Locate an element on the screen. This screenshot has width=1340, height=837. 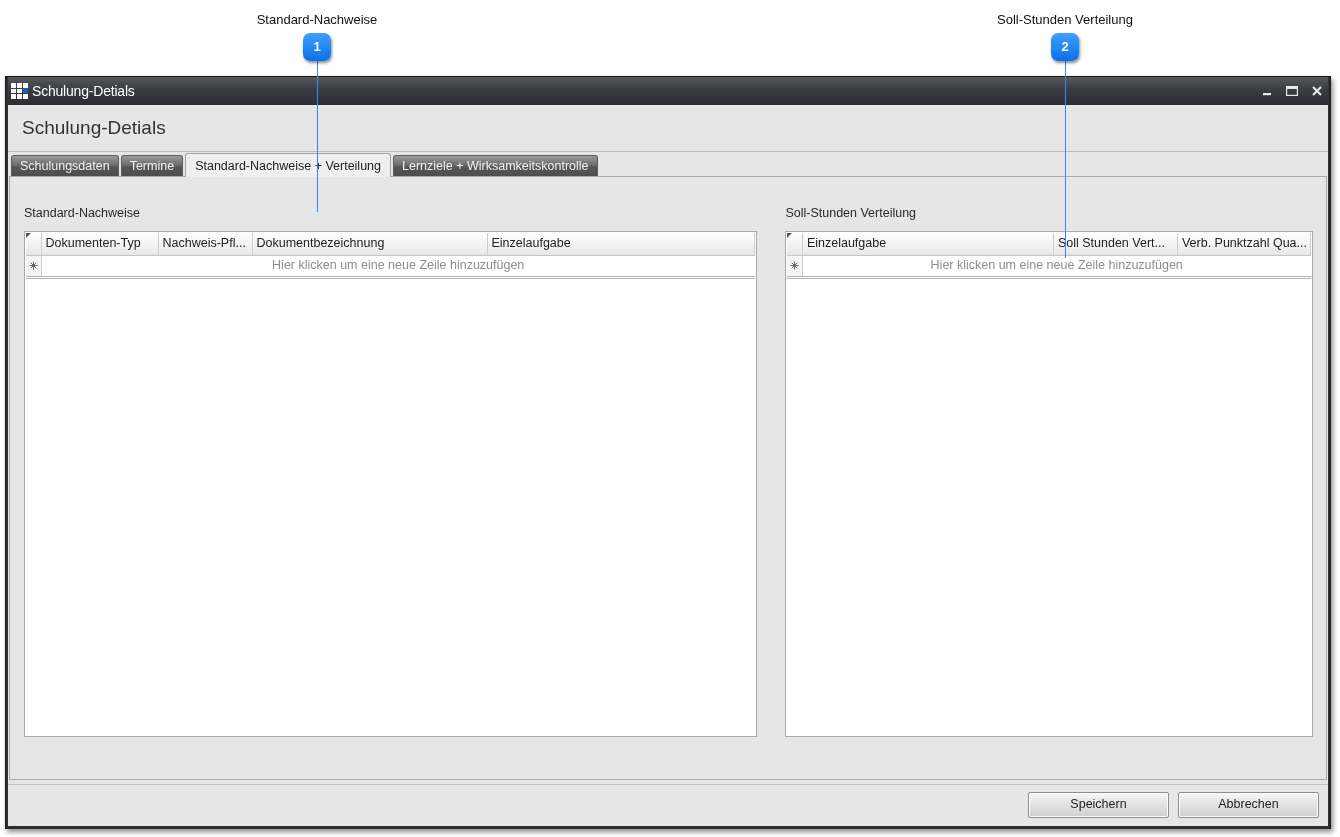
column-header: Dokumentbezeichnung is located at coordinates (369, 244).